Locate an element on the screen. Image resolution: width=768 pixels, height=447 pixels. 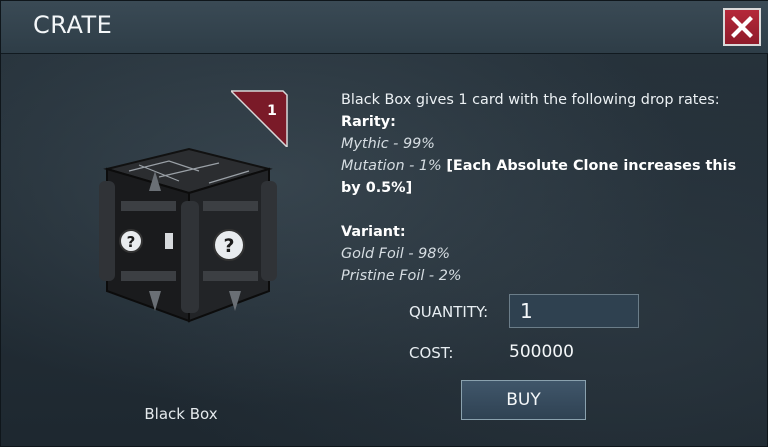
crate-count-badge: 1 is located at coordinates (272, 111).